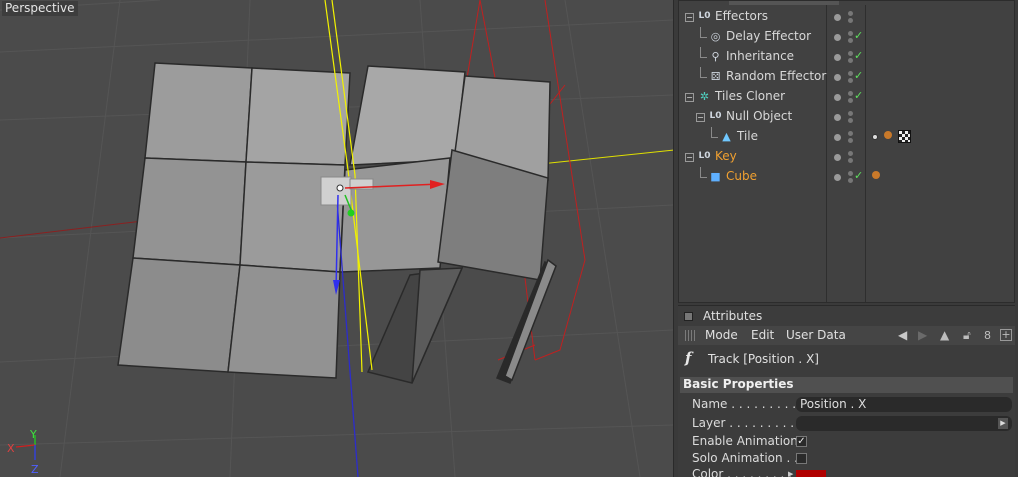 The width and height of the screenshot is (1018, 477). I want to click on object-row: − L0 Null Object, so click(846, 117).